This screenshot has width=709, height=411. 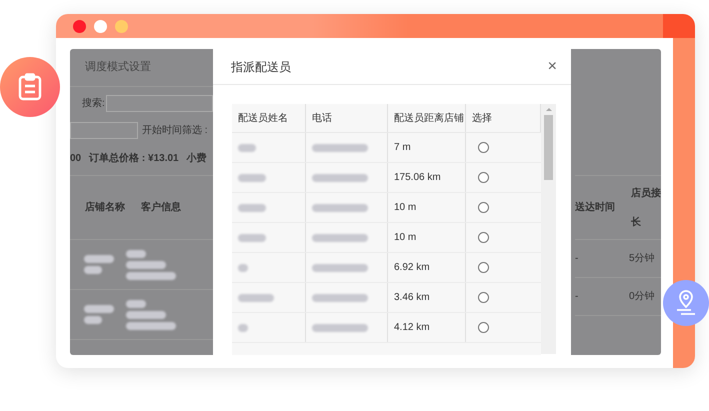 I want to click on close-button: ×, so click(x=552, y=66).